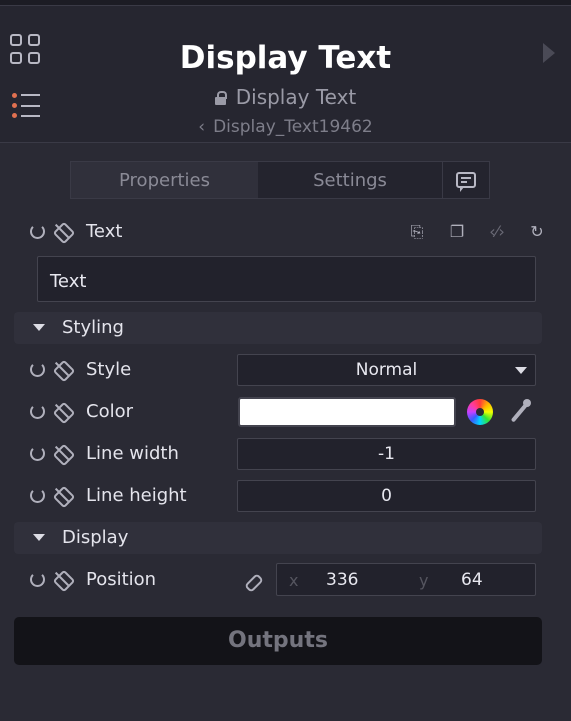 The height and width of the screenshot is (721, 571). I want to click on color-wheel-icon, so click(480, 412).